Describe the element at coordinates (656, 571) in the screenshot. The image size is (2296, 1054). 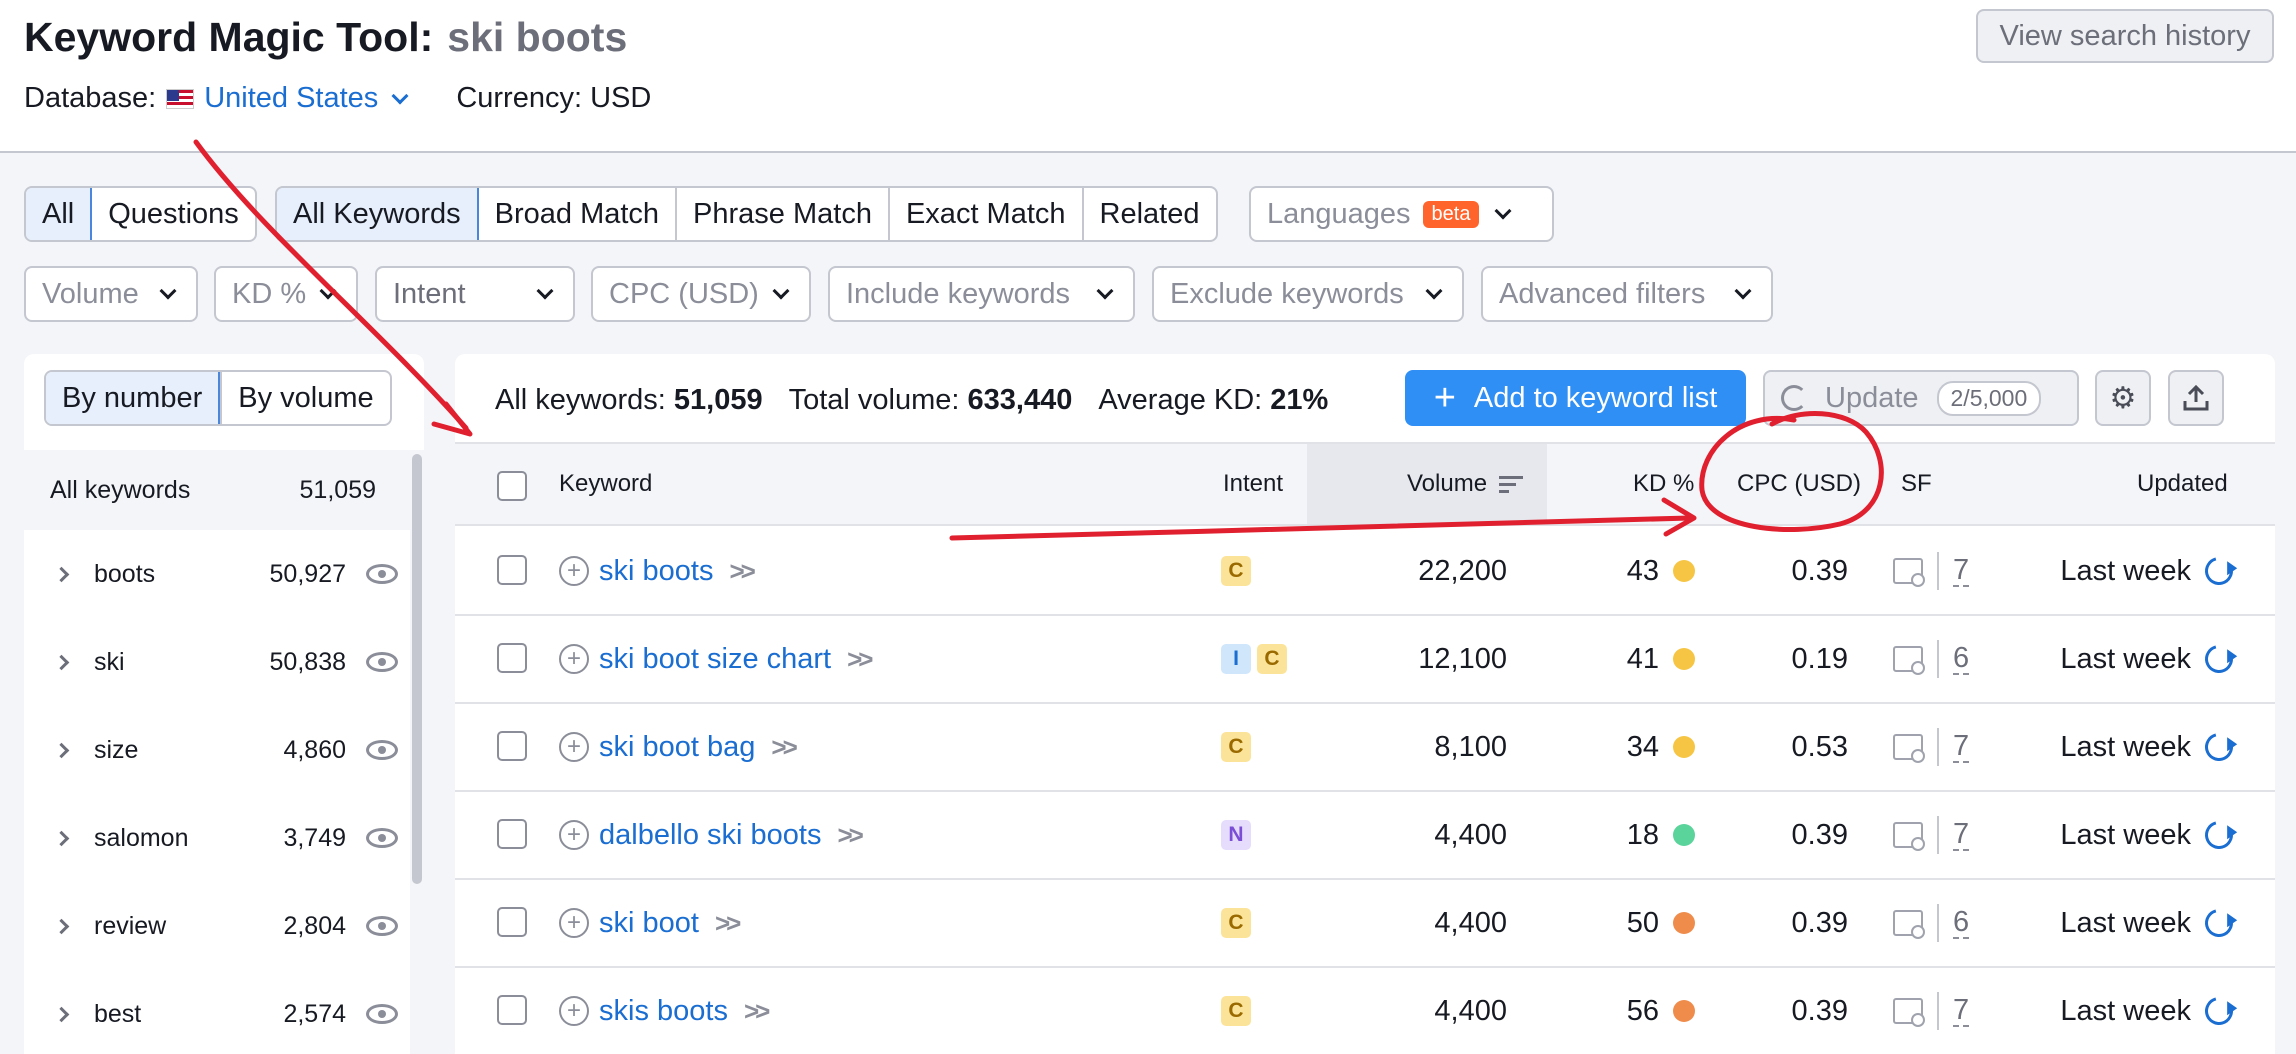
I see `keyword-link: ski boots` at that location.